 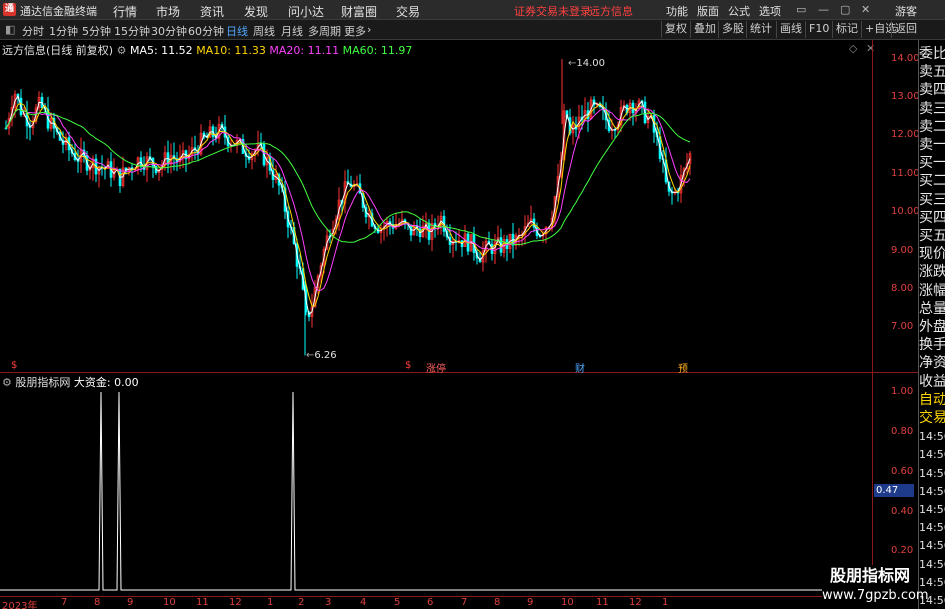 What do you see at coordinates (932, 181) in the screenshot?
I see `side-panel-item: 买二` at bounding box center [932, 181].